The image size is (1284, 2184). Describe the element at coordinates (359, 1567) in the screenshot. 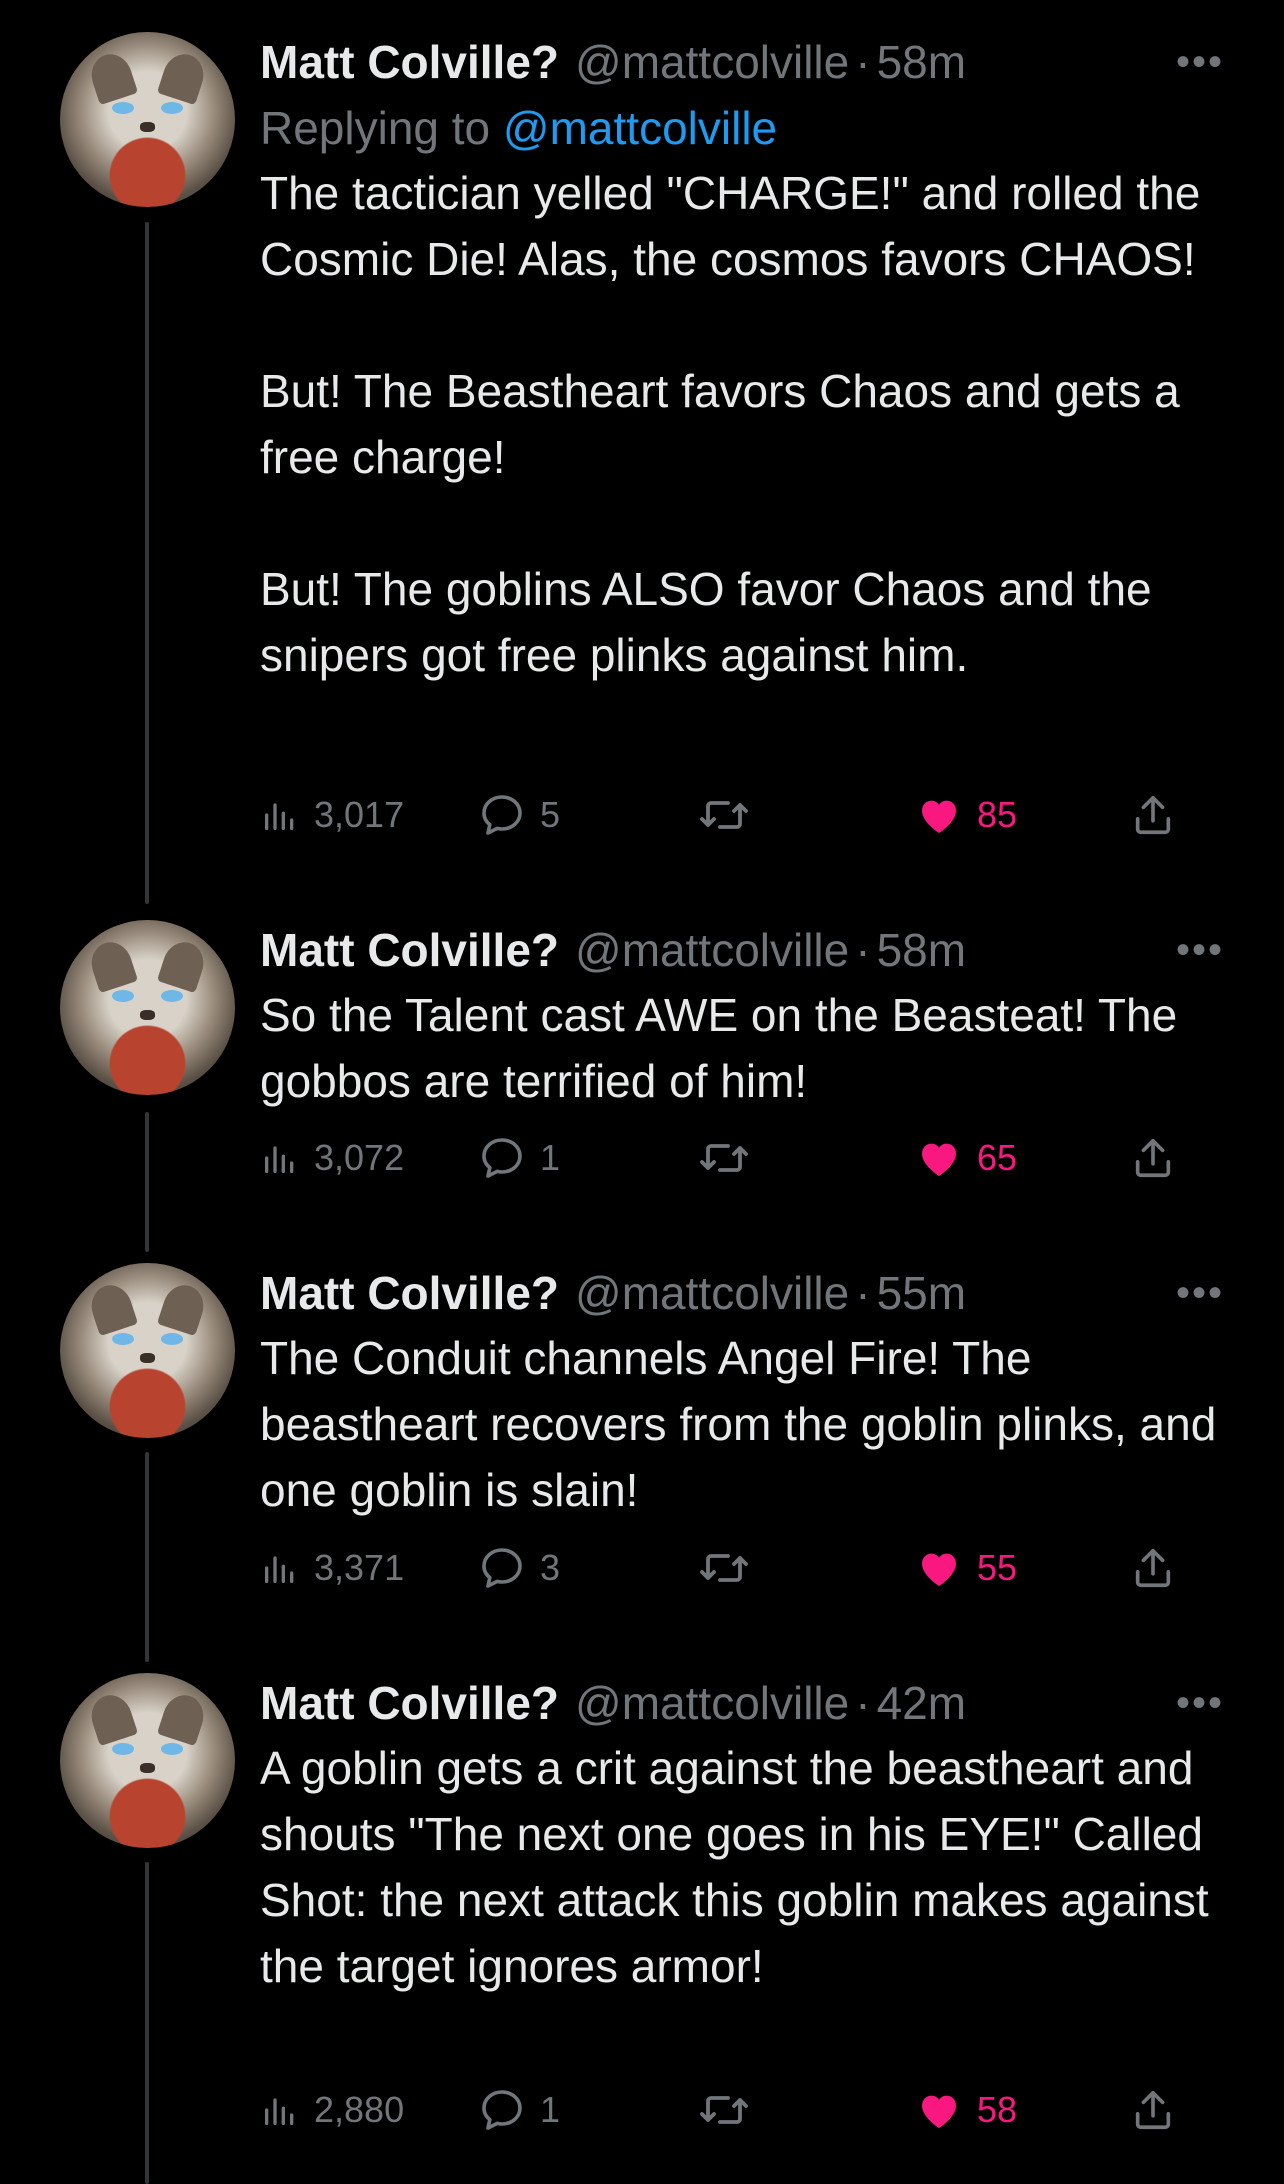

I see `views-count: 3,371` at that location.